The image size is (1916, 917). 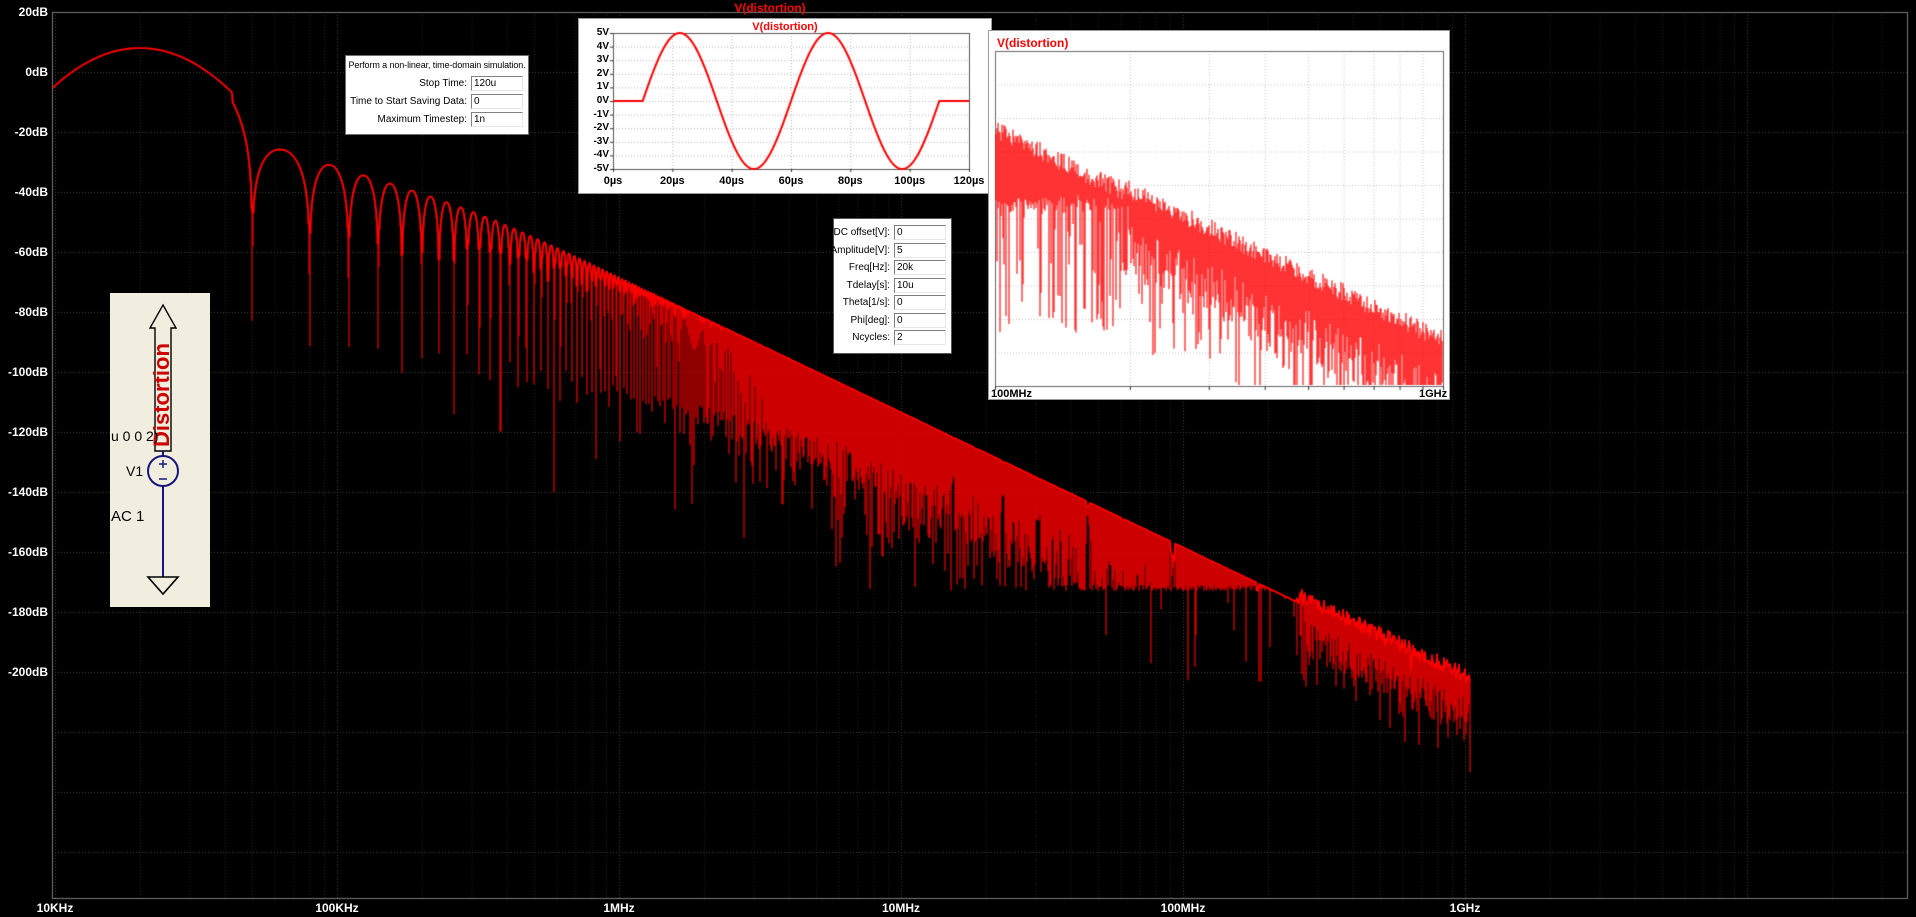 I want to click on transient-x-label: 20µs, so click(x=672, y=181).